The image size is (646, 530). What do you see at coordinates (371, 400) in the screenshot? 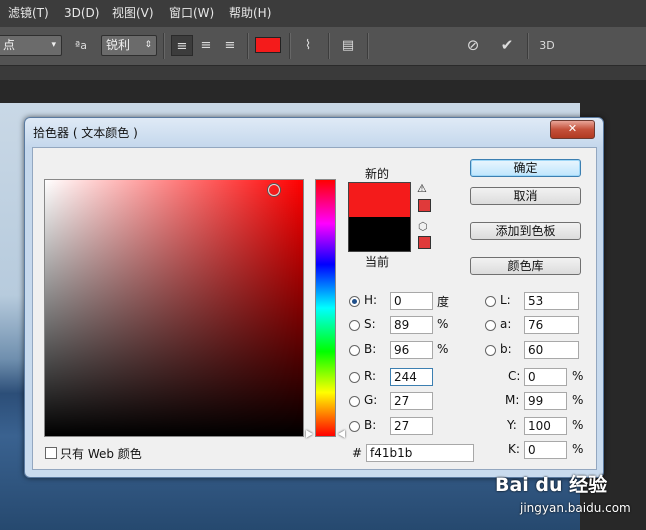
I see `green-label: G:` at bounding box center [371, 400].